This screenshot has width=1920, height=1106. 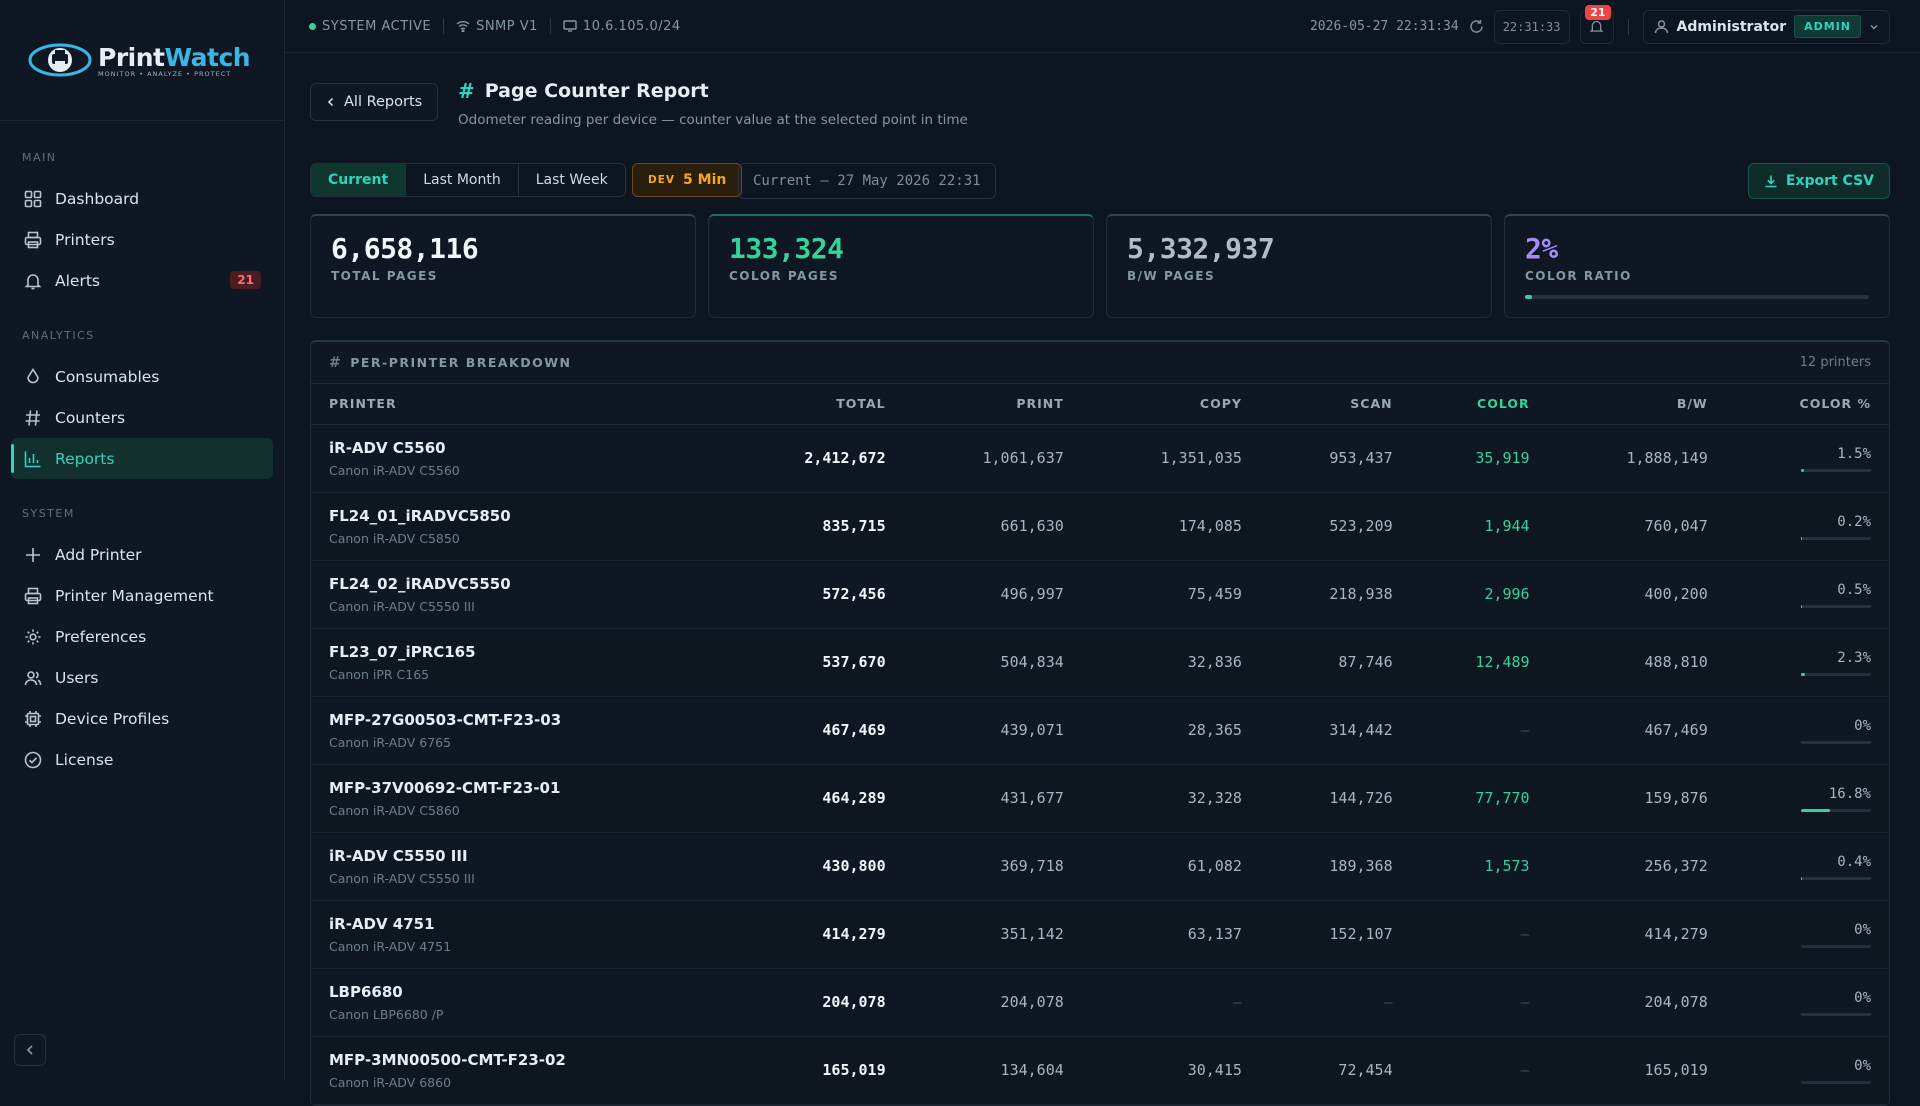 I want to click on sidebar-item-dashboard: Dashboard, so click(x=142, y=198).